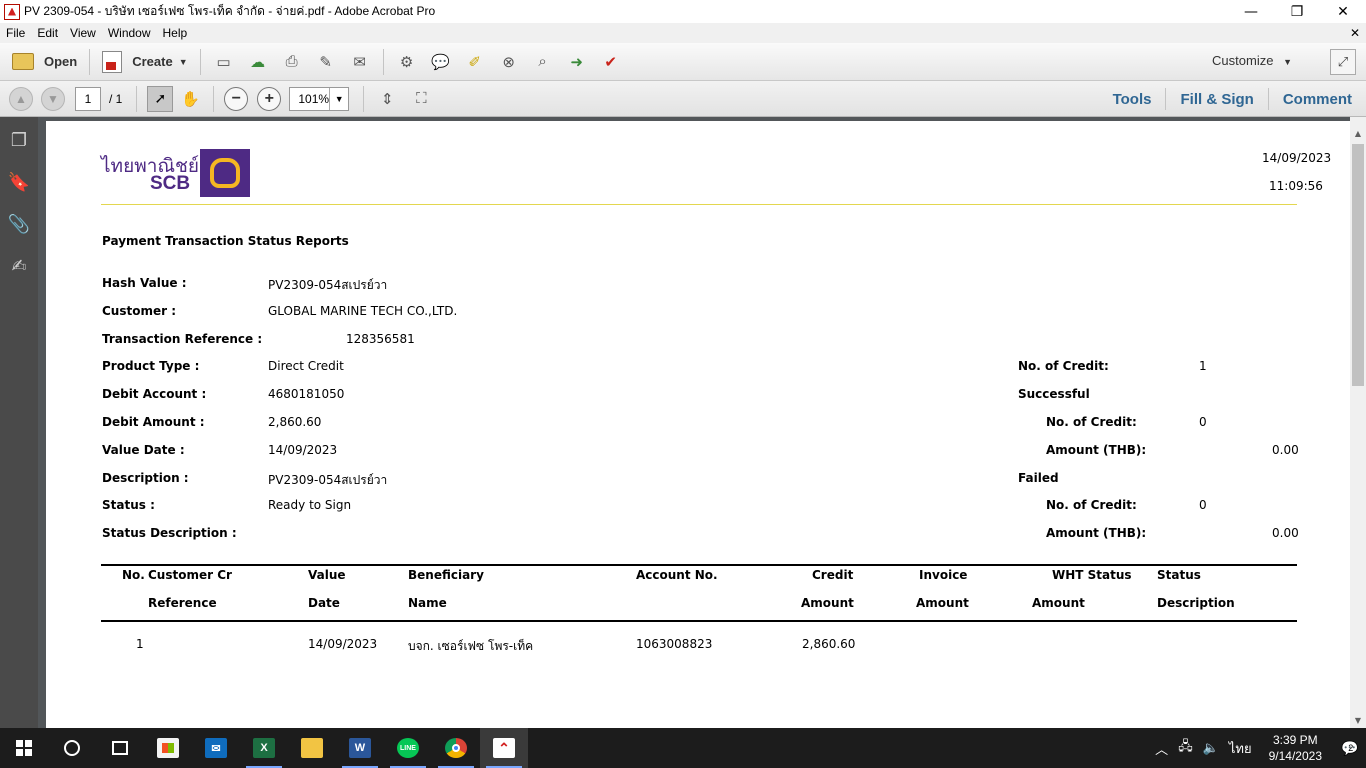  Describe the element at coordinates (1358, 422) in the screenshot. I see `vertical-scrollbar: ▲ ▼` at that location.